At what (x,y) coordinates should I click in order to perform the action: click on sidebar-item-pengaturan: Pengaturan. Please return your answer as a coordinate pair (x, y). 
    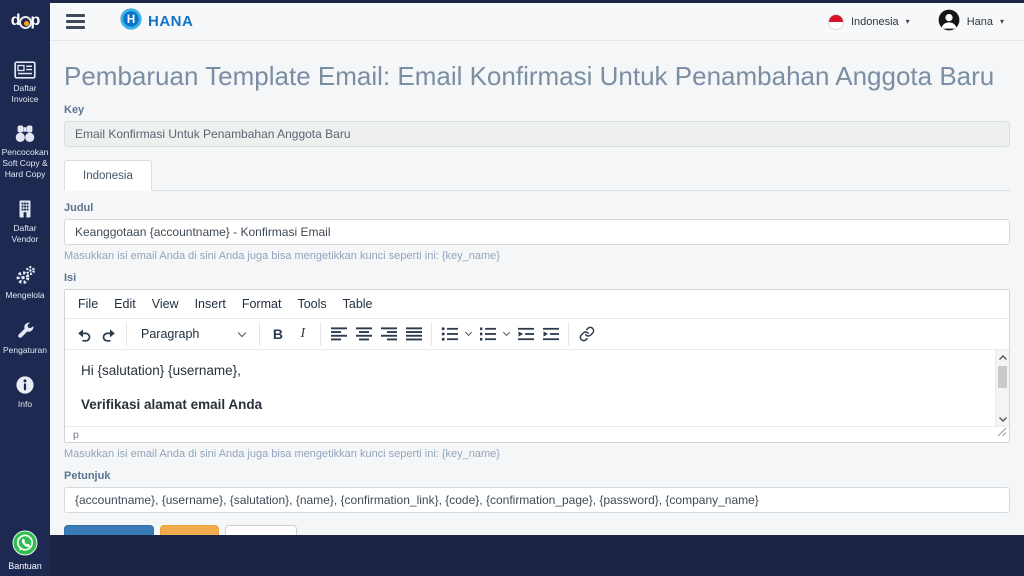
    Looking at the image, I should click on (25, 338).